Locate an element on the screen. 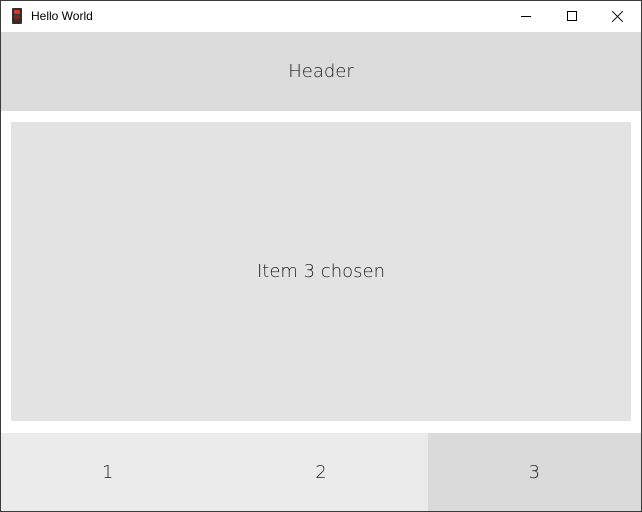 The image size is (642, 512). maximize-button is located at coordinates (572, 16).